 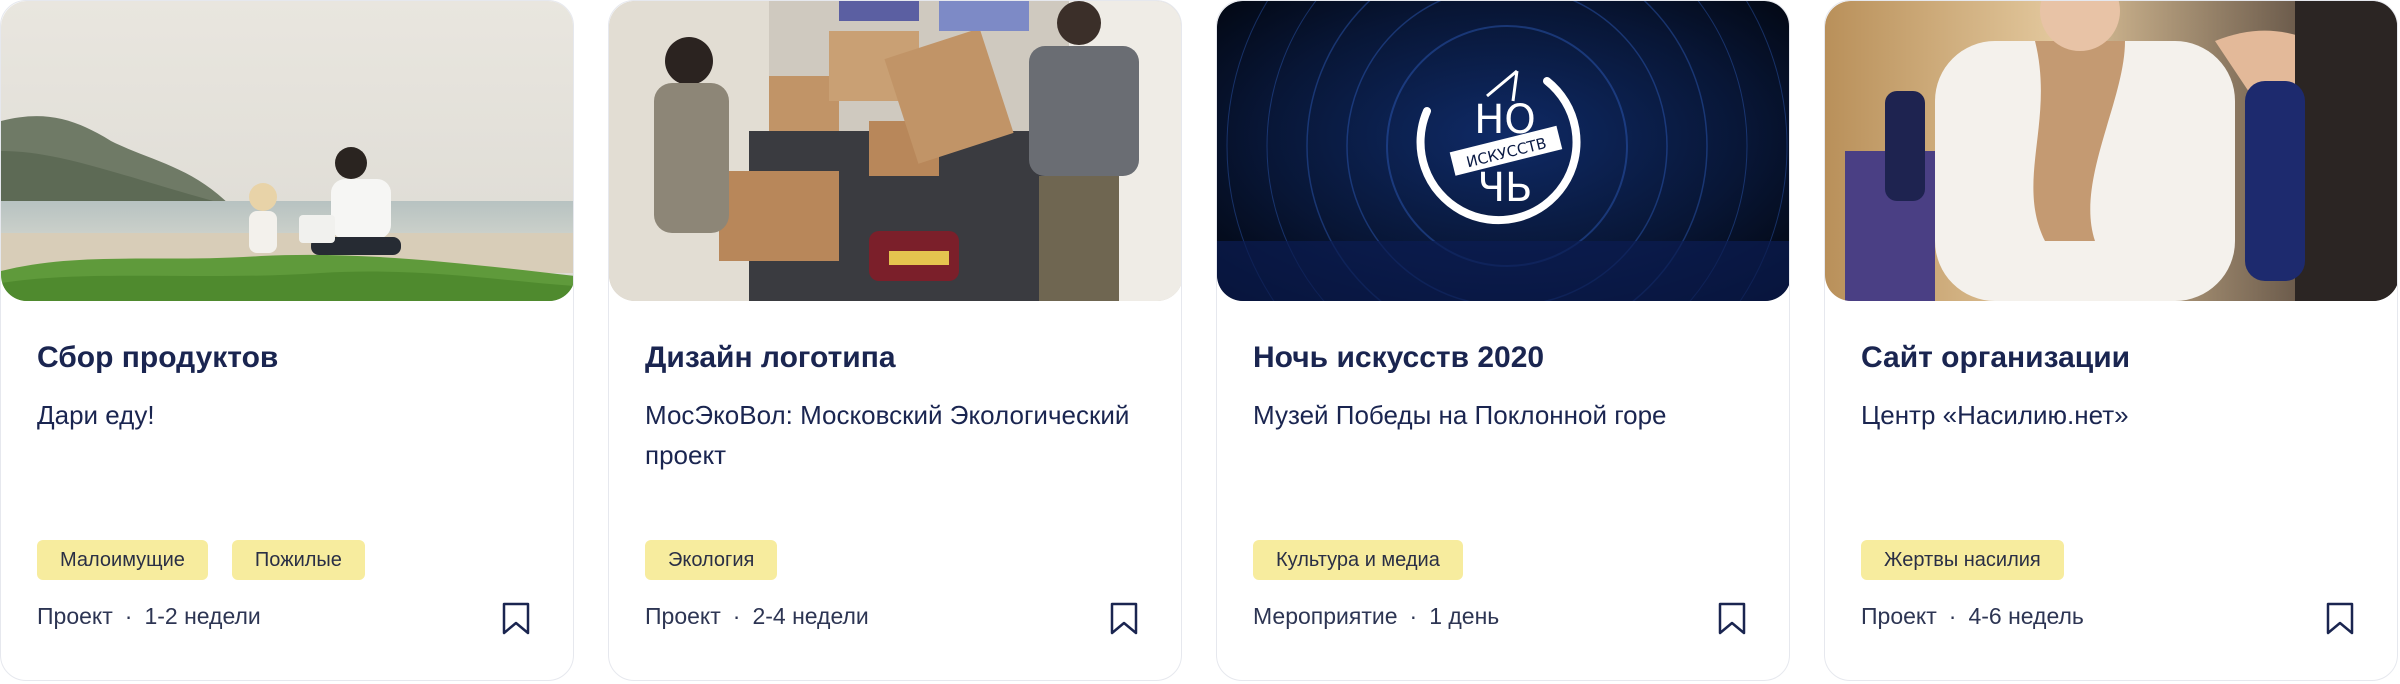 I want to click on card-meta: Проект · 1-2 недели, so click(x=149, y=616).